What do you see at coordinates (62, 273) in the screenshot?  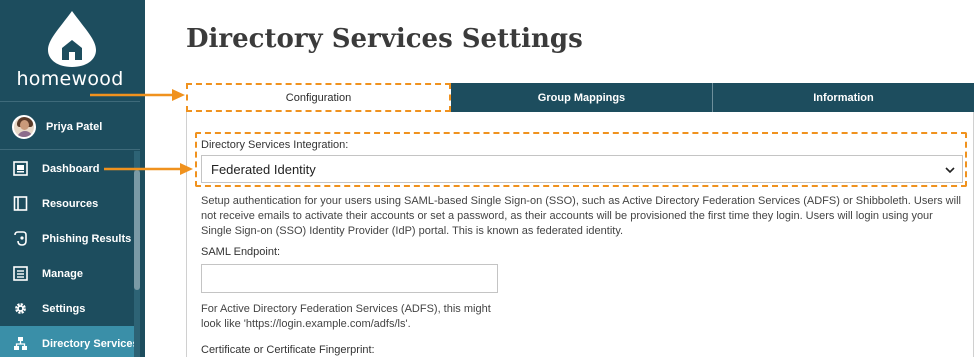 I see `sidebar-item-label: Manage` at bounding box center [62, 273].